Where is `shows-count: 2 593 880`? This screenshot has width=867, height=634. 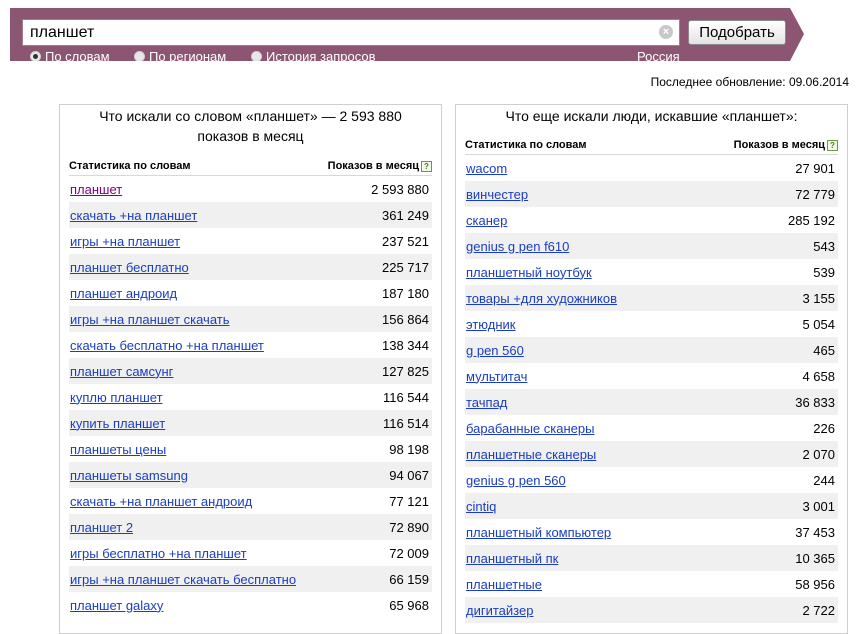
shows-count: 2 593 880 is located at coordinates (400, 189).